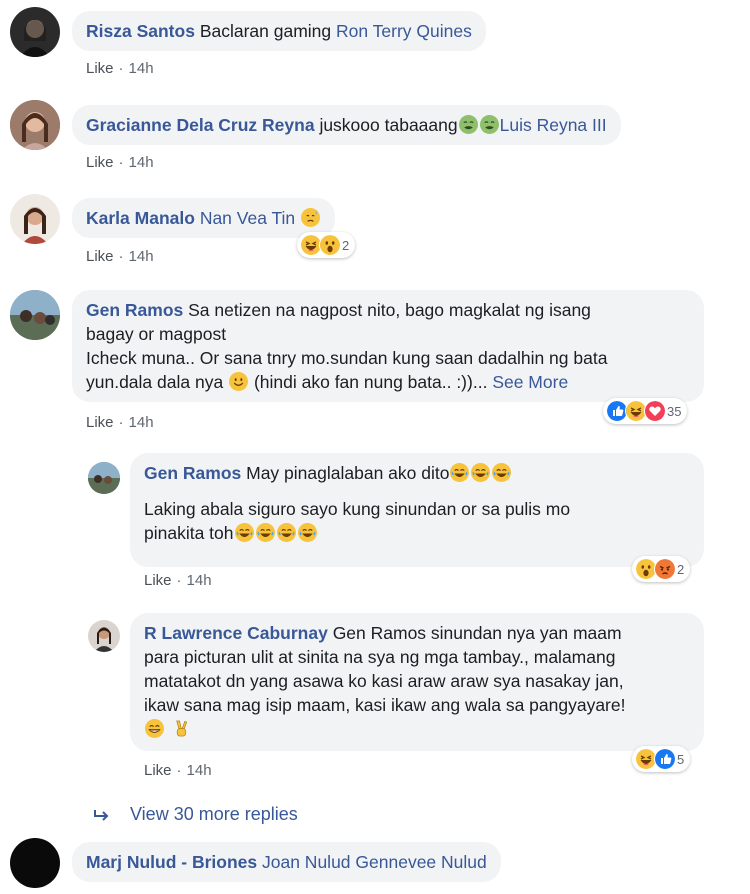 The height and width of the screenshot is (894, 750). What do you see at coordinates (180, 728) in the screenshot?
I see `victory-hand-emoji-icon` at bounding box center [180, 728].